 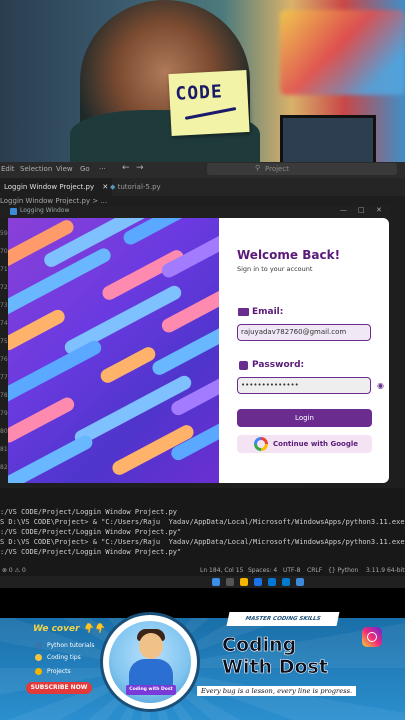 What do you see at coordinates (262, 571) in the screenshot?
I see `indentation: Spaces: 4` at bounding box center [262, 571].